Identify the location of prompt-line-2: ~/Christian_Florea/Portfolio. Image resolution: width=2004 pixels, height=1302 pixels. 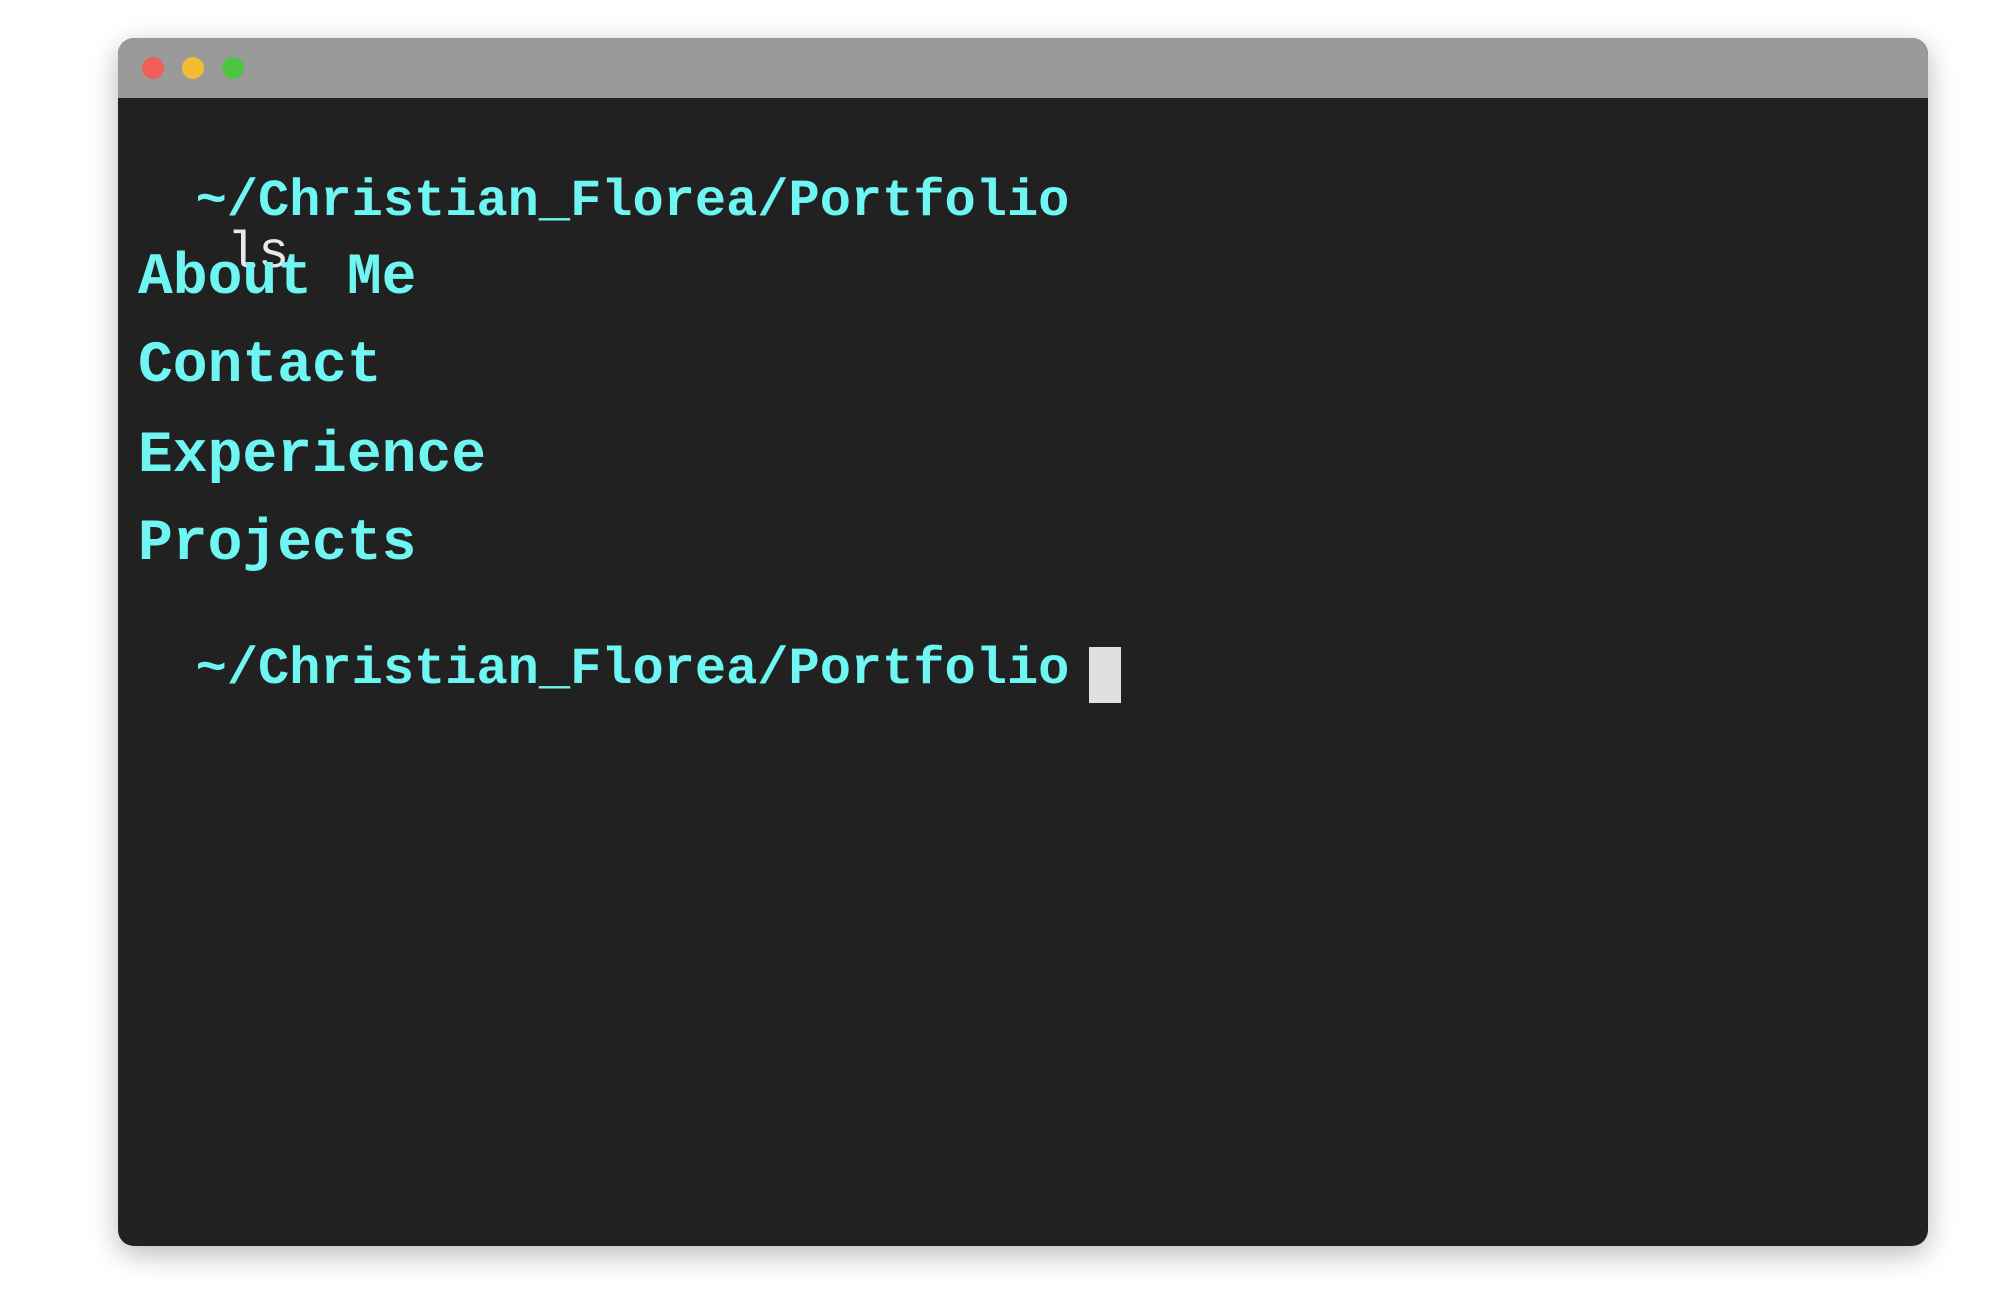
(630, 675).